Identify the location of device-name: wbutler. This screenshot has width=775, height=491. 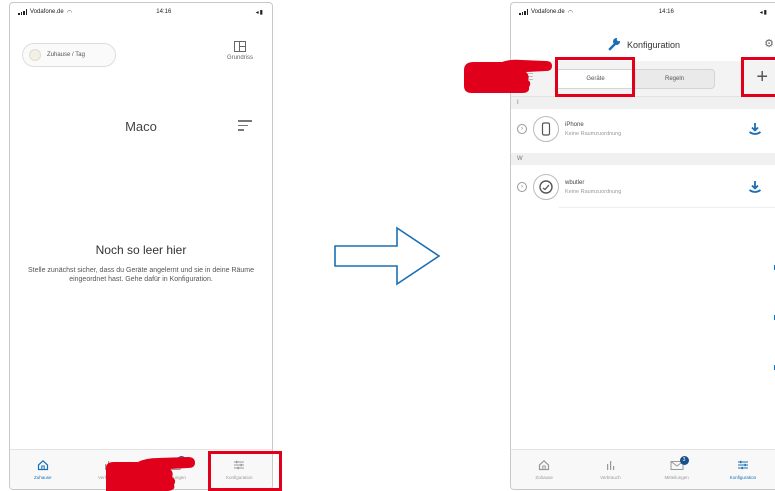
(575, 182).